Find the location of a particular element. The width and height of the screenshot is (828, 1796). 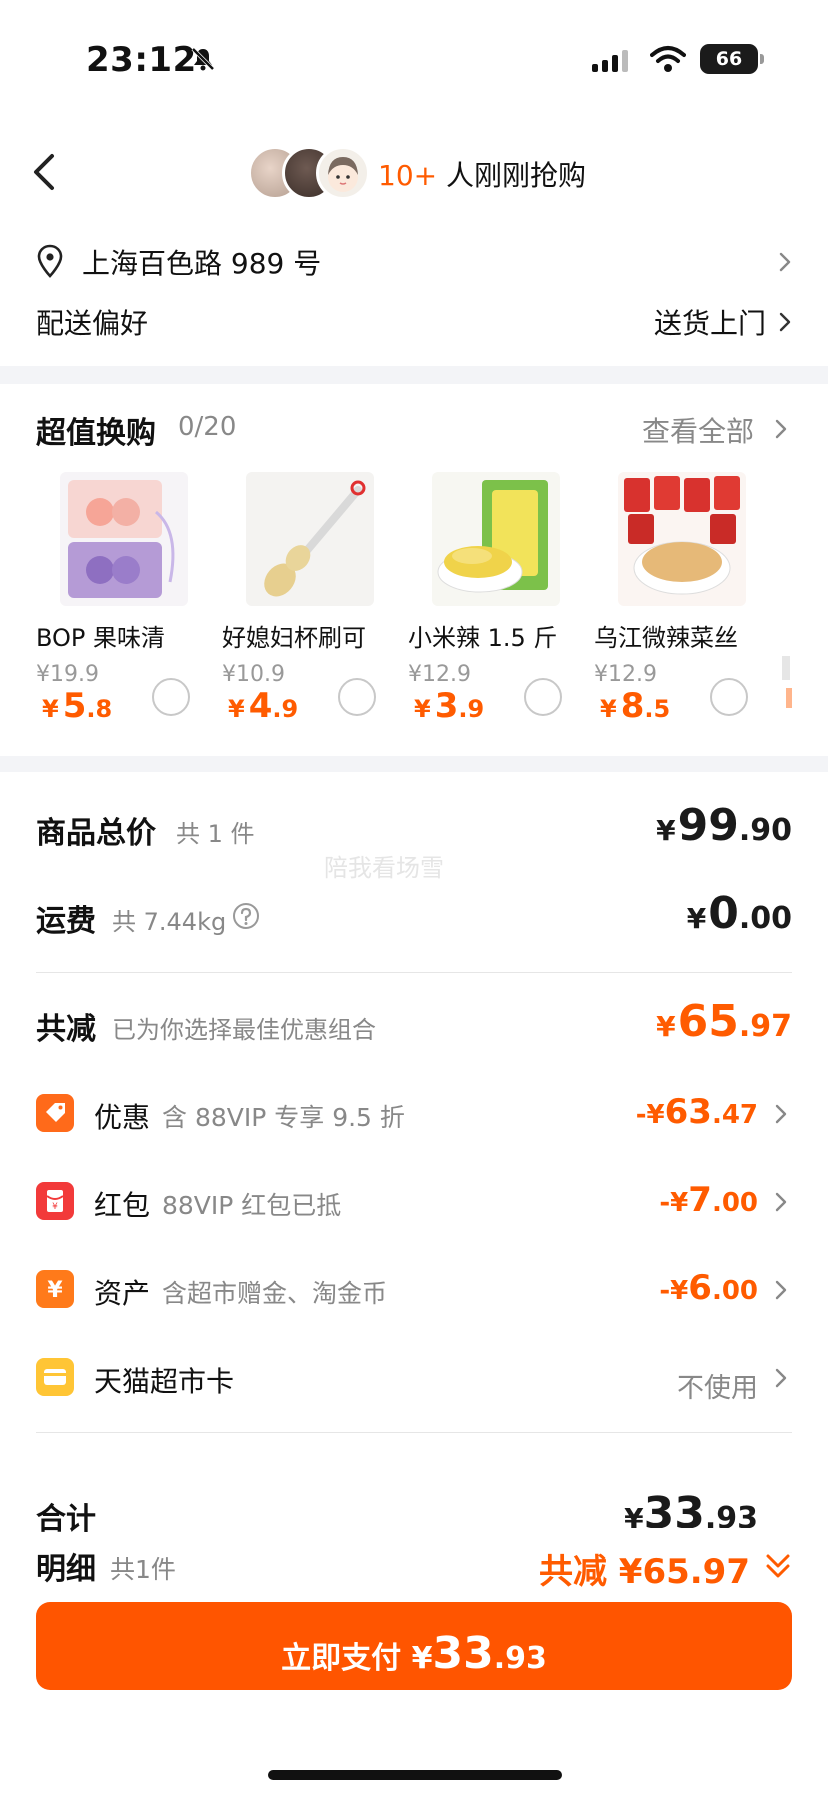

exchange-price: ¥4.9 is located at coordinates (263, 706).